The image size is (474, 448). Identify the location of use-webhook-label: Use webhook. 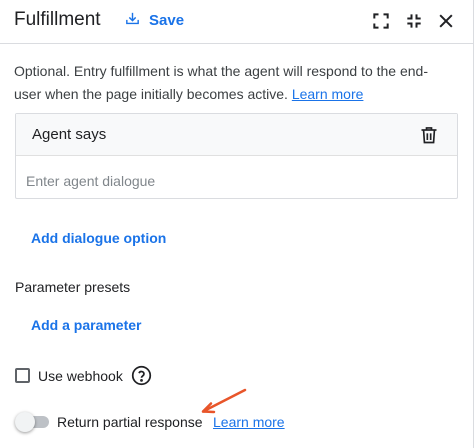
(80, 376).